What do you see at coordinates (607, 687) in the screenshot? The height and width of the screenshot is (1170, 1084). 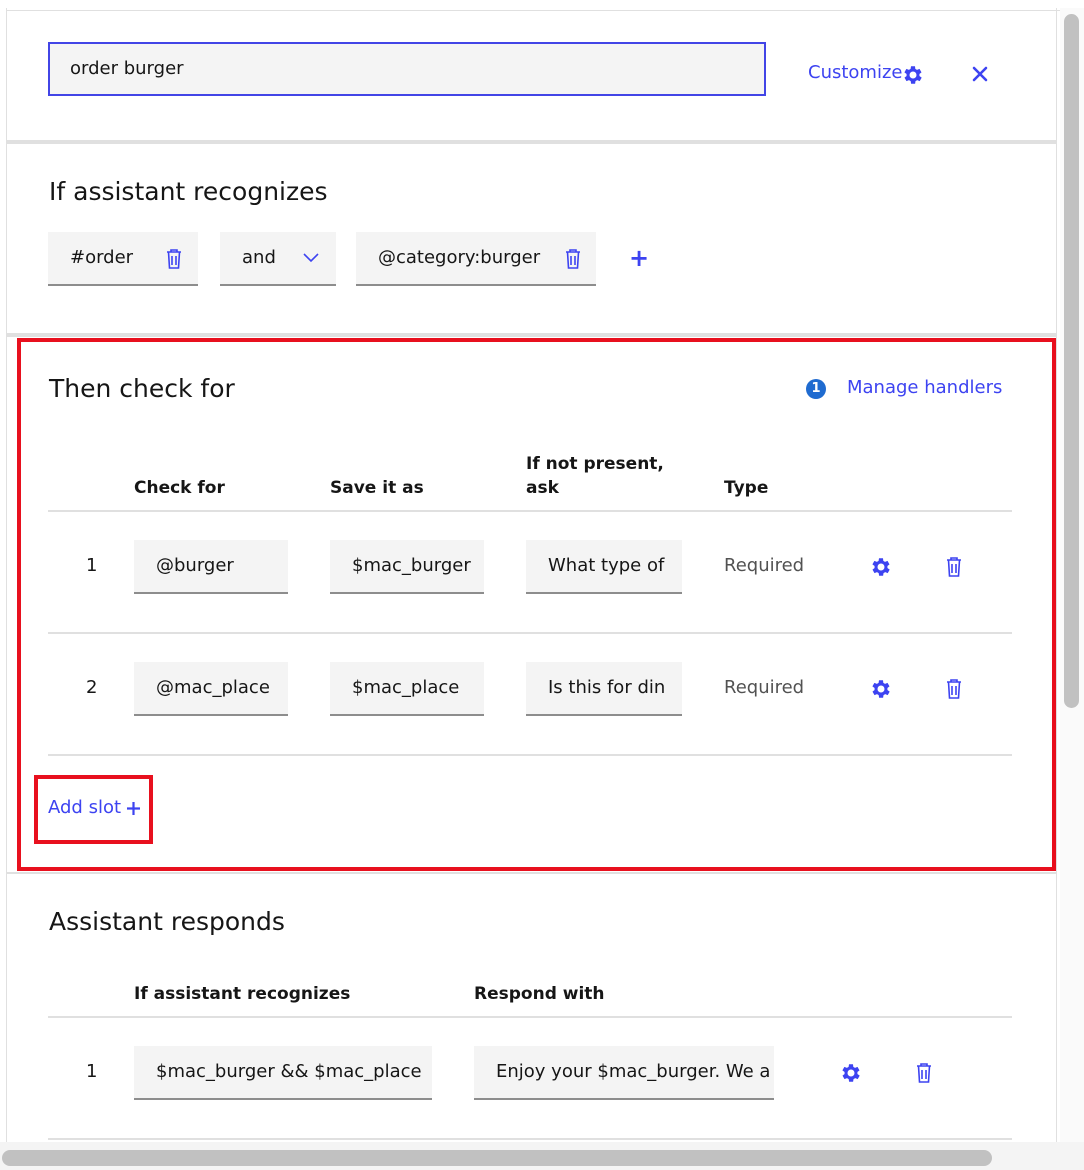 I see `slot-prompt-value: Is this for din` at bounding box center [607, 687].